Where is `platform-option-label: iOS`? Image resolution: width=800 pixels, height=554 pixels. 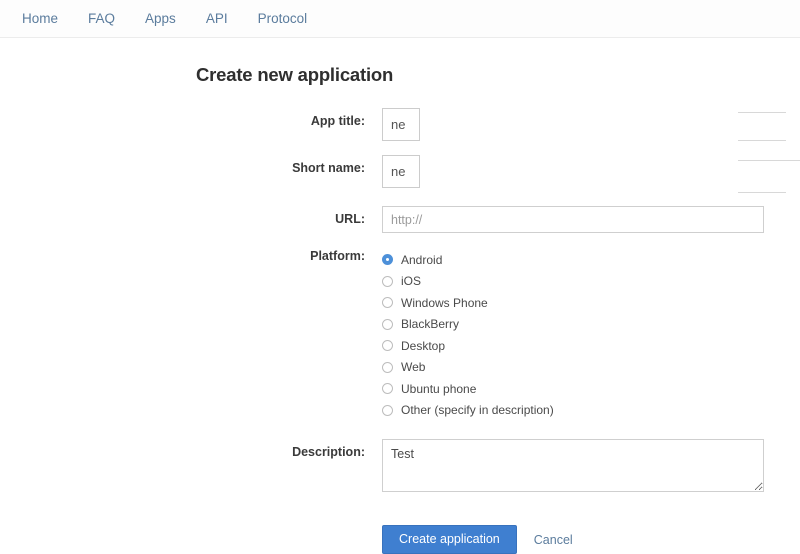
platform-option-label: iOS is located at coordinates (411, 281).